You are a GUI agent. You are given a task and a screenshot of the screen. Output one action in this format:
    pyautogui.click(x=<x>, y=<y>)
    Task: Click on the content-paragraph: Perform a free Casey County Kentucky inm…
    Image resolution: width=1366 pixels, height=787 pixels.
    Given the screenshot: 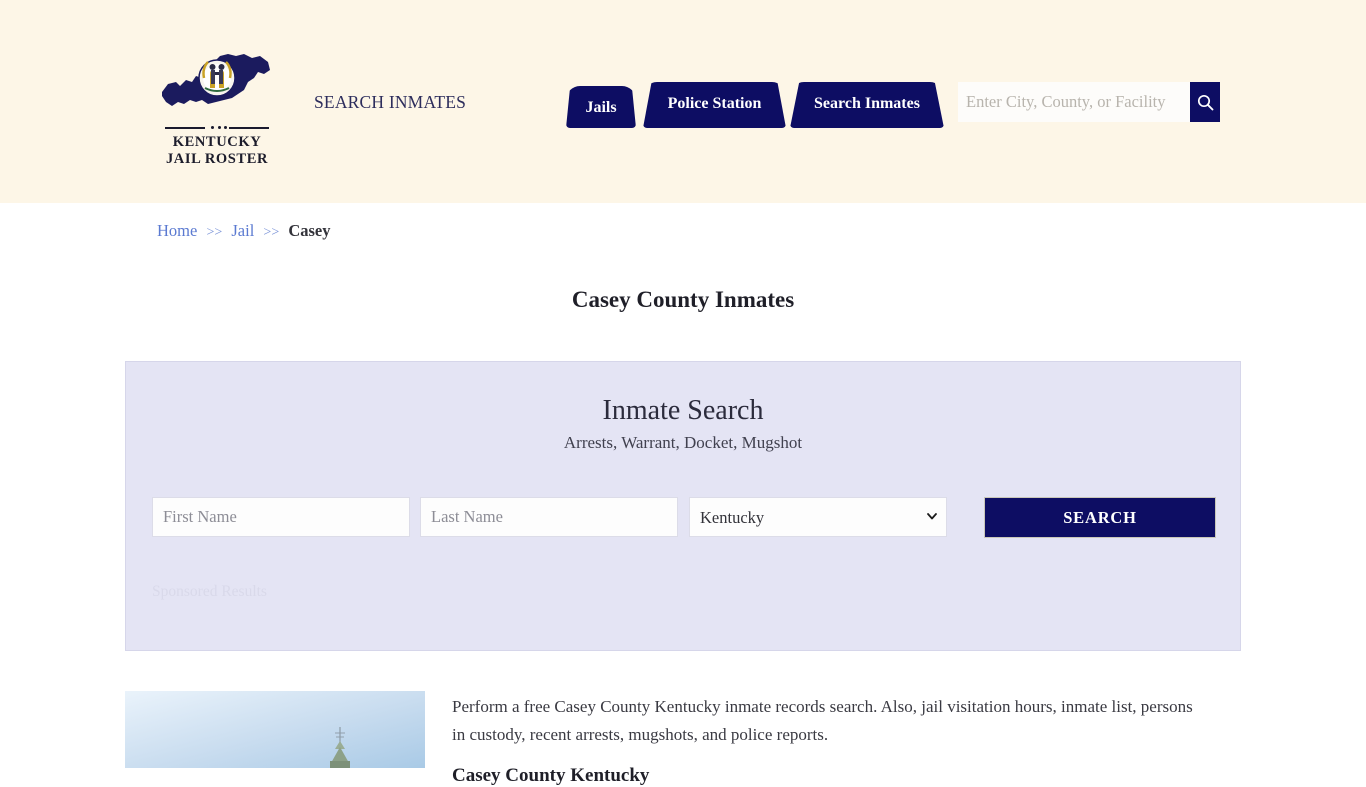 What is the action you would take?
    pyautogui.click(x=822, y=720)
    